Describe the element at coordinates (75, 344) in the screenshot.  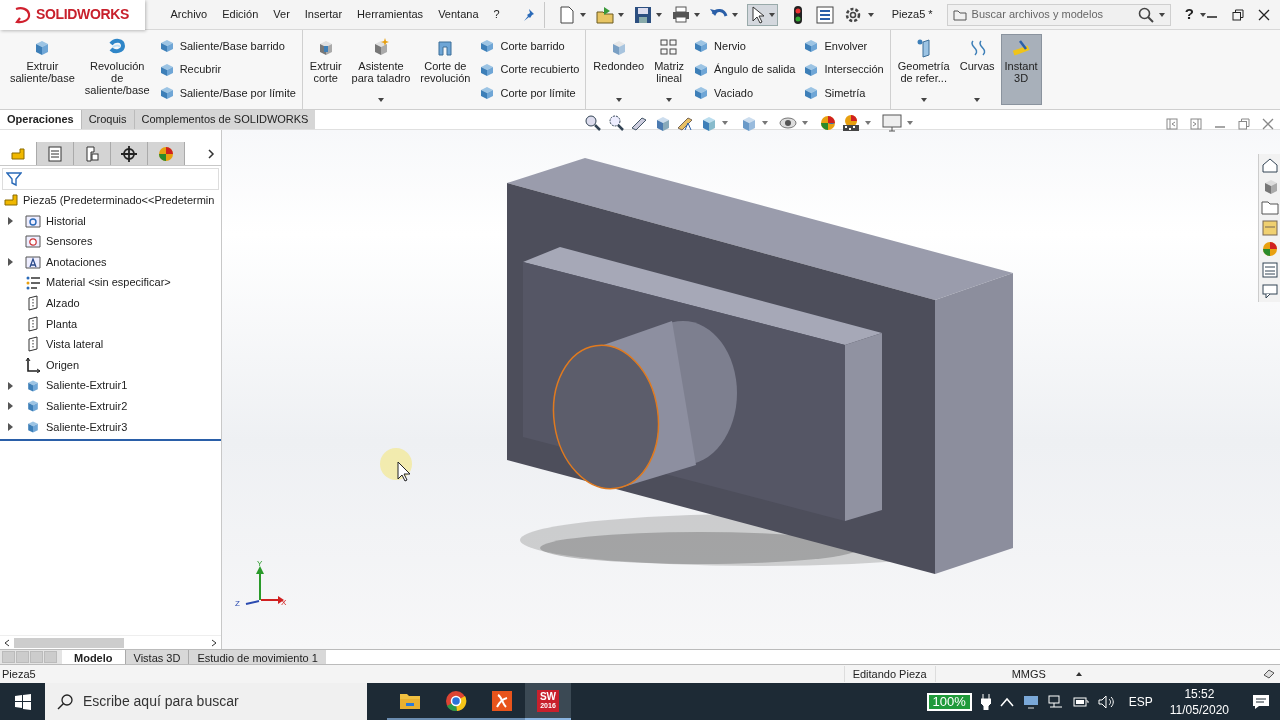
I see `tree-item: Vista lateral` at that location.